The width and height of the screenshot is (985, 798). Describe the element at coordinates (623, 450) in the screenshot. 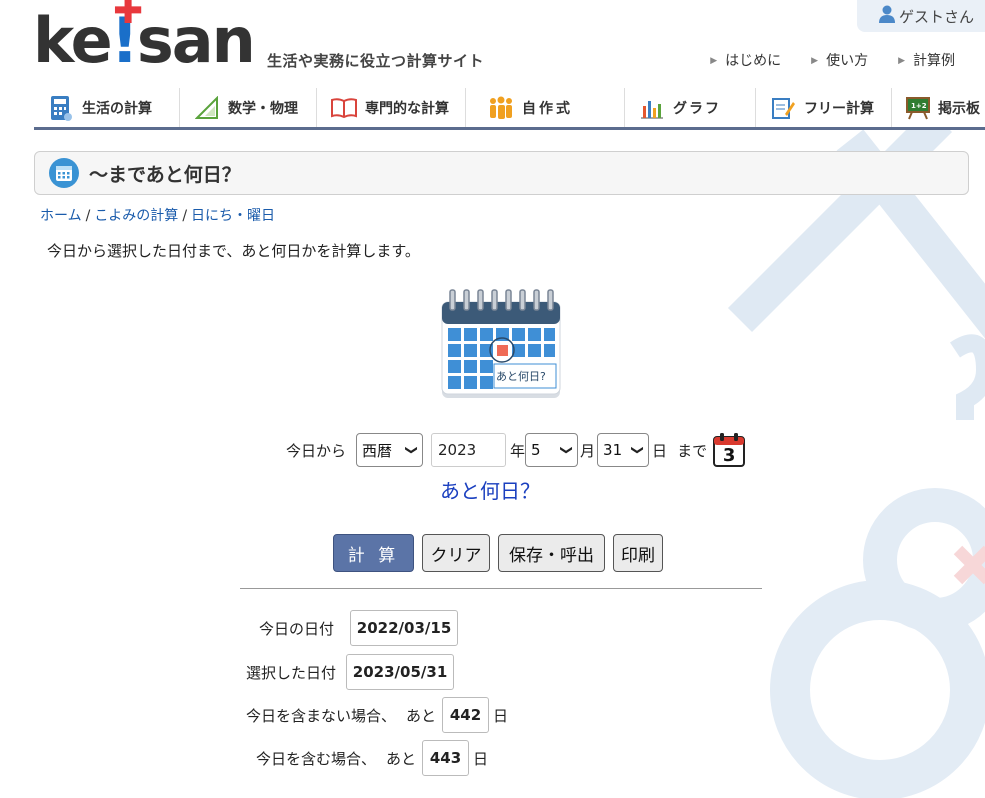

I see `day-select: 31 ❯` at that location.